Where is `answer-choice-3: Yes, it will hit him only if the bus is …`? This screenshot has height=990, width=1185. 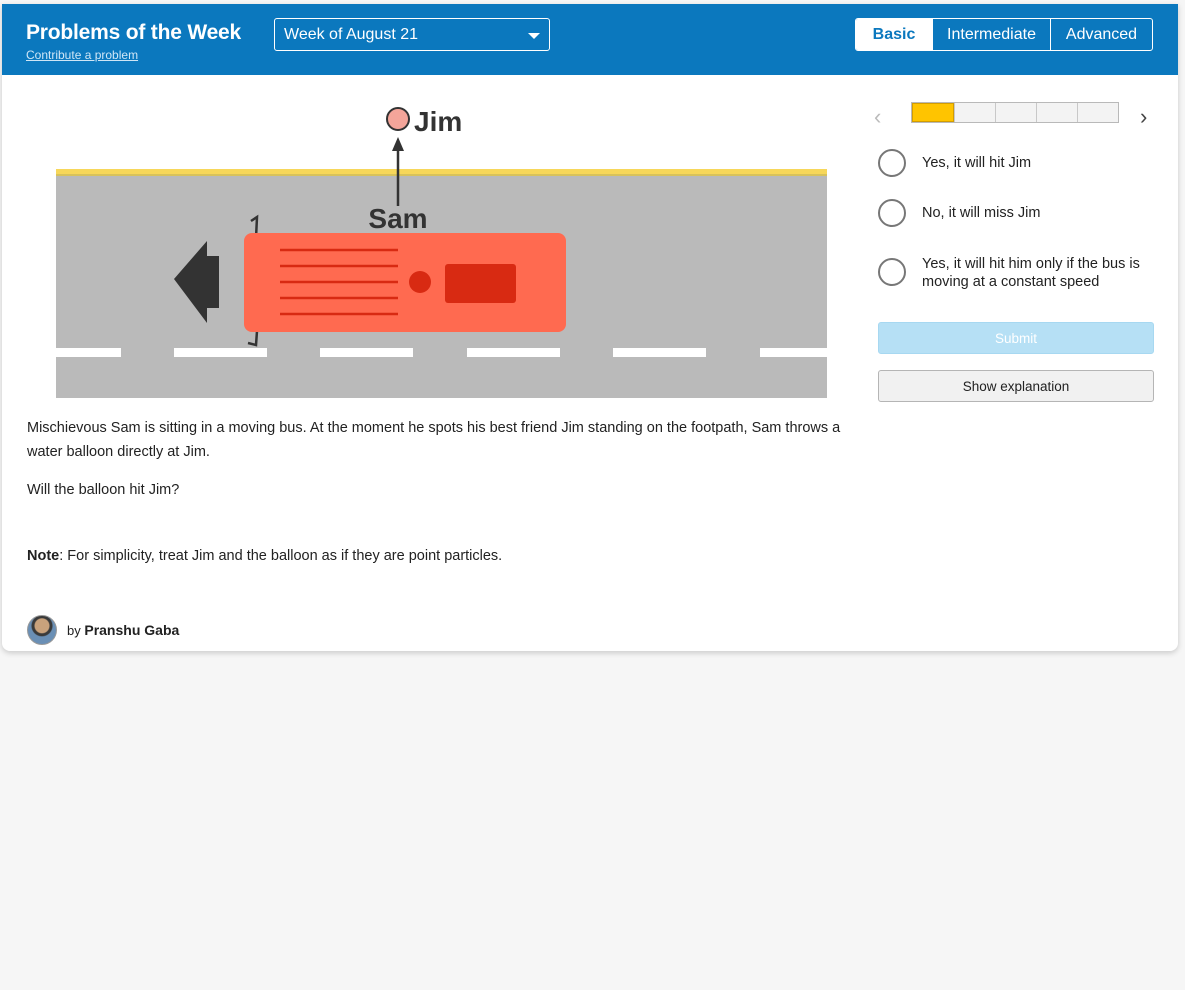 answer-choice-3: Yes, it will hit him only if the bus is … is located at coordinates (1018, 273).